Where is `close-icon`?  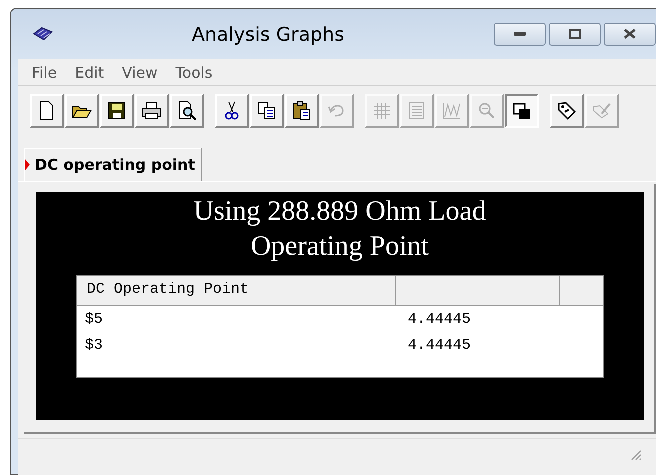 close-icon is located at coordinates (630, 34).